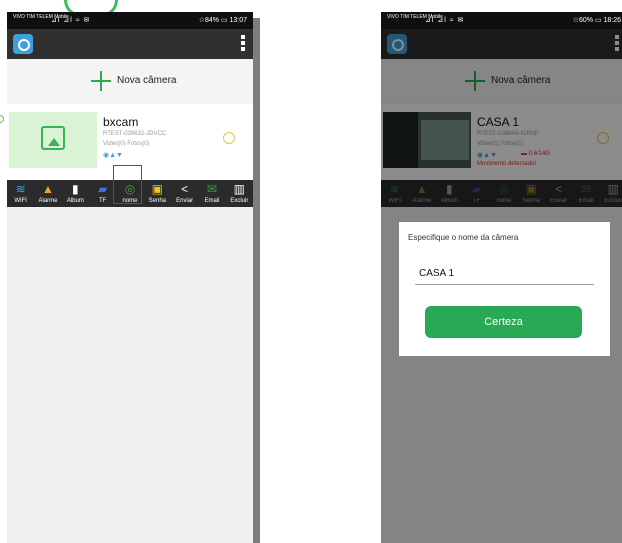 The image size is (622, 543). I want to click on divider-strip, so click(256, 280).